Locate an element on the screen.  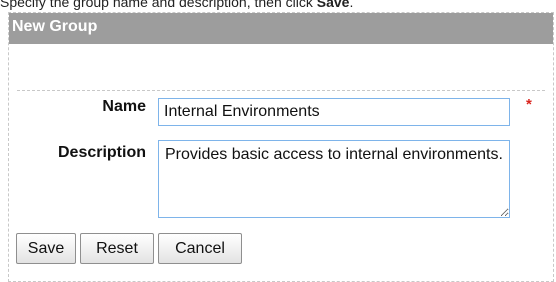
section-divider is located at coordinates (281, 90).